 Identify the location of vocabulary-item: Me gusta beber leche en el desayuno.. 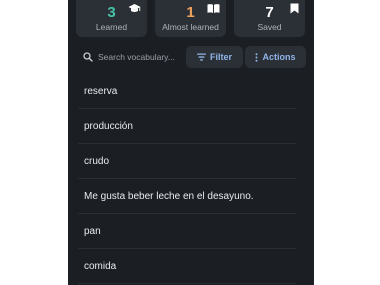
(187, 196).